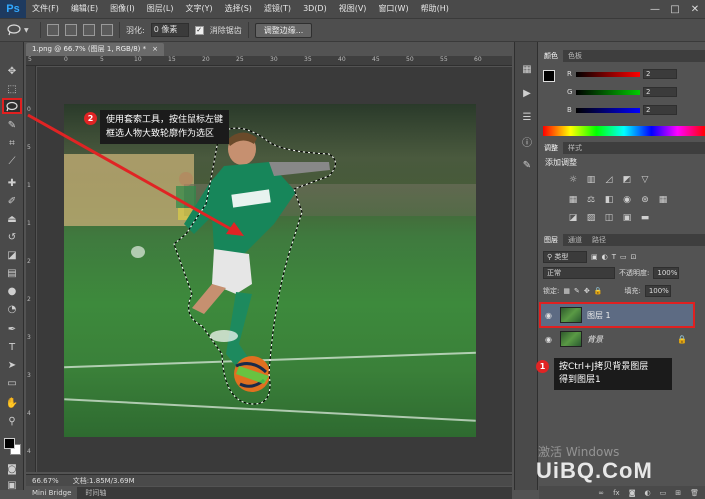  What do you see at coordinates (569, 110) in the screenshot?
I see `channel-label: B` at bounding box center [569, 110].